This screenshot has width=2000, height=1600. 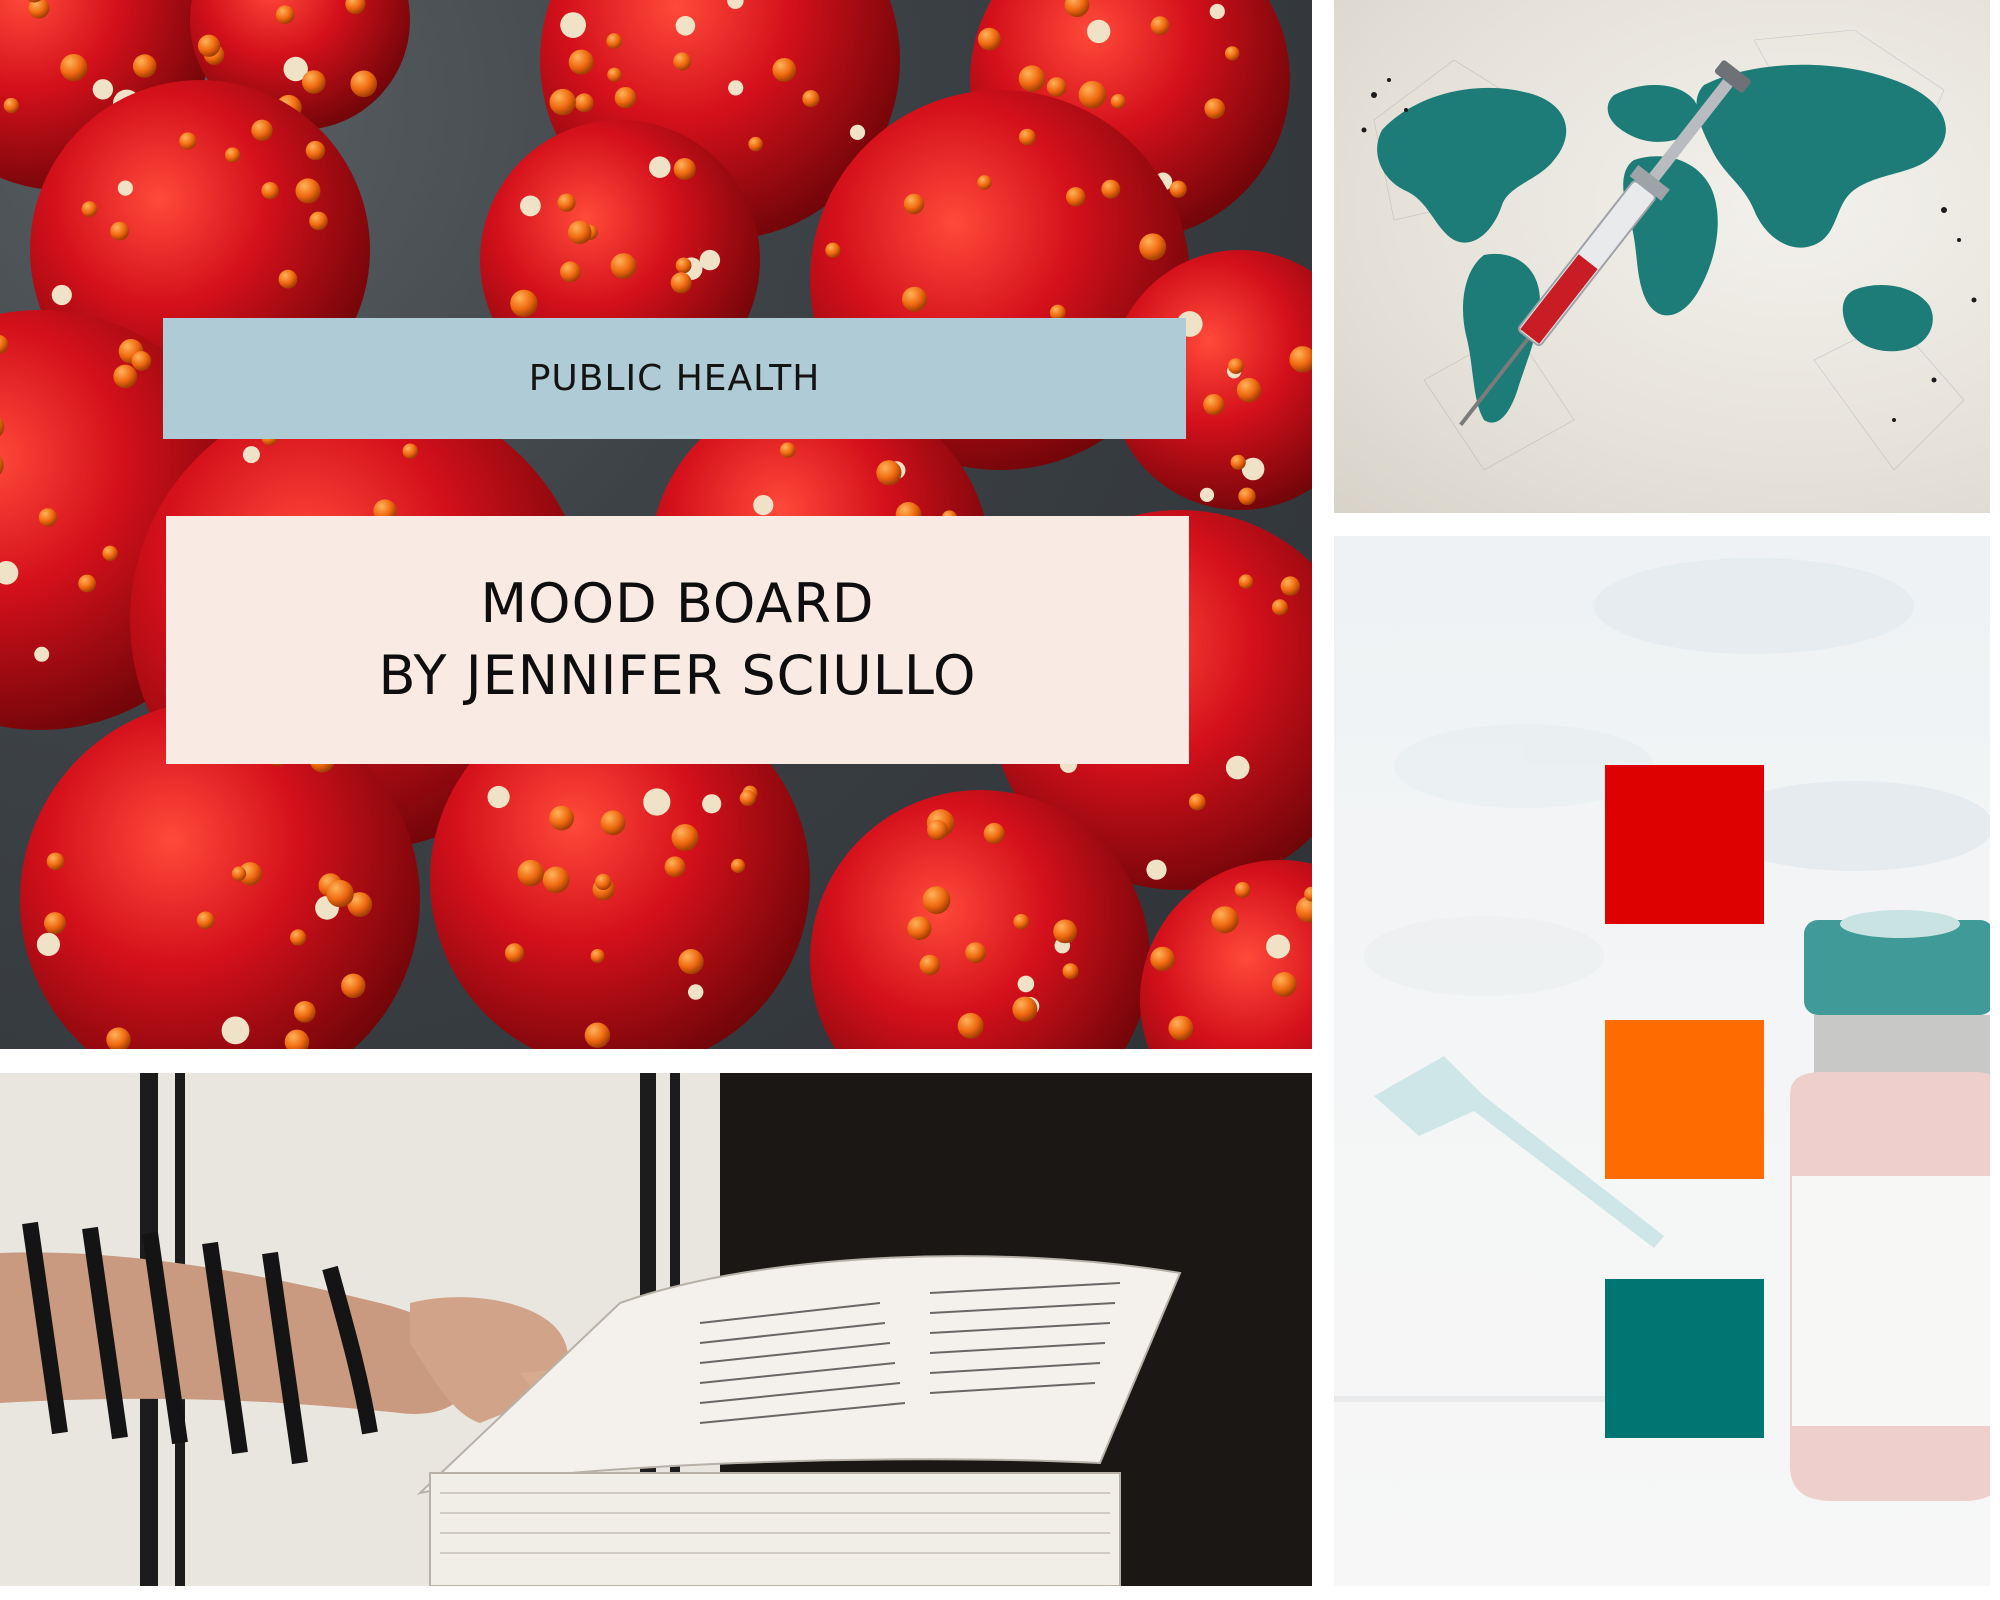 What do you see at coordinates (1890, 1205) in the screenshot?
I see `vial` at bounding box center [1890, 1205].